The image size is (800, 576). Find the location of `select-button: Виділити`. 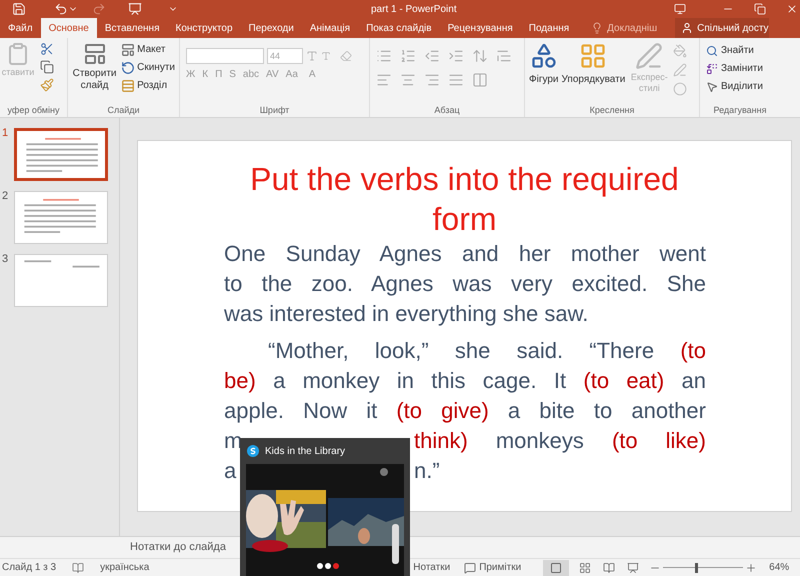

select-button: Виділити is located at coordinates (743, 86).